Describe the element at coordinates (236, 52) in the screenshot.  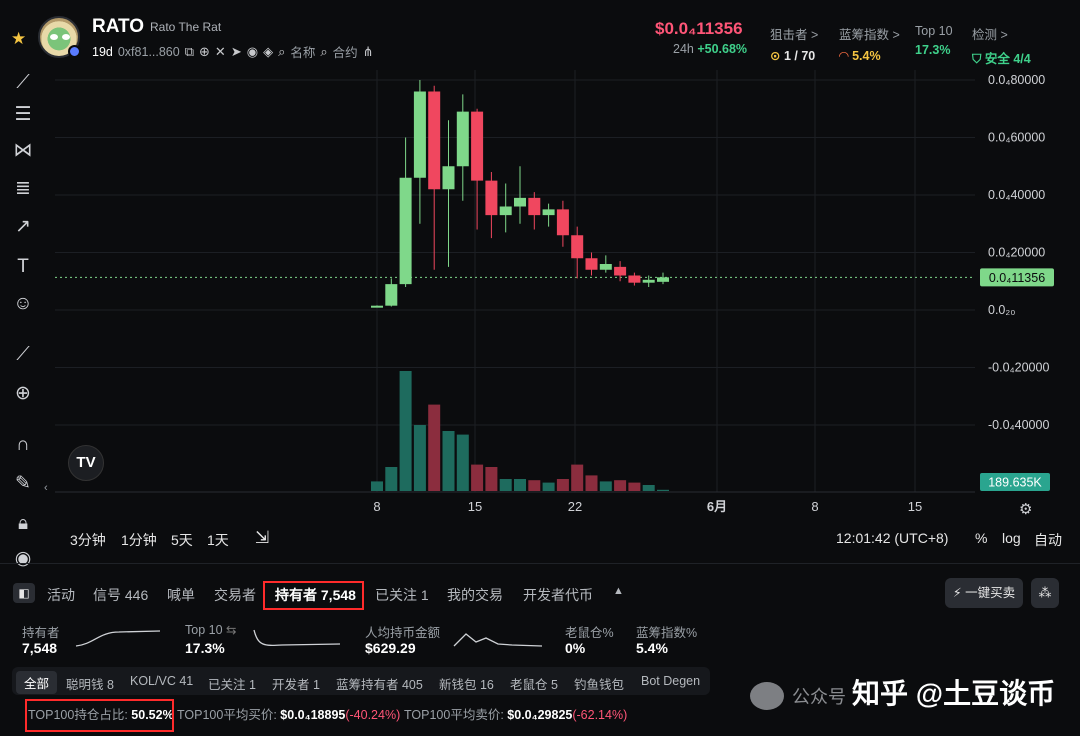
I see `telegram-icon: ➤` at that location.